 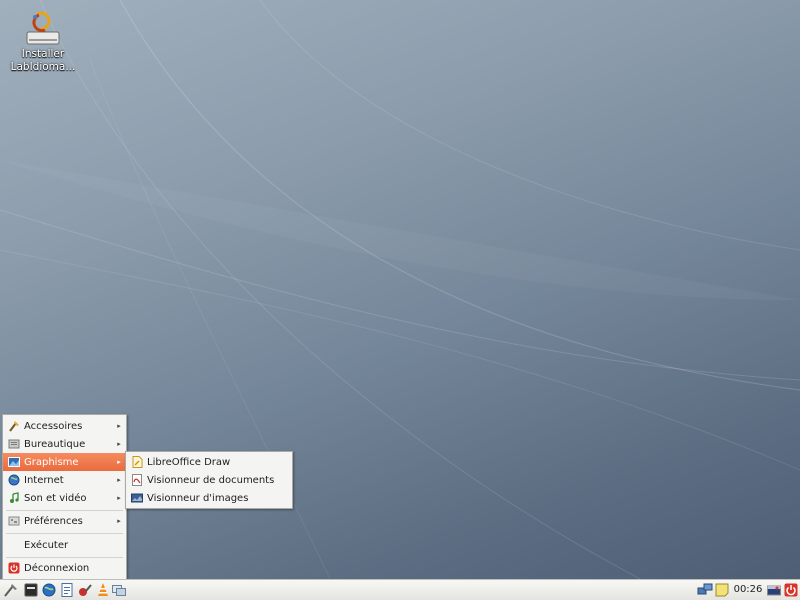 What do you see at coordinates (748, 590) in the screenshot?
I see `clock: 00:26` at bounding box center [748, 590].